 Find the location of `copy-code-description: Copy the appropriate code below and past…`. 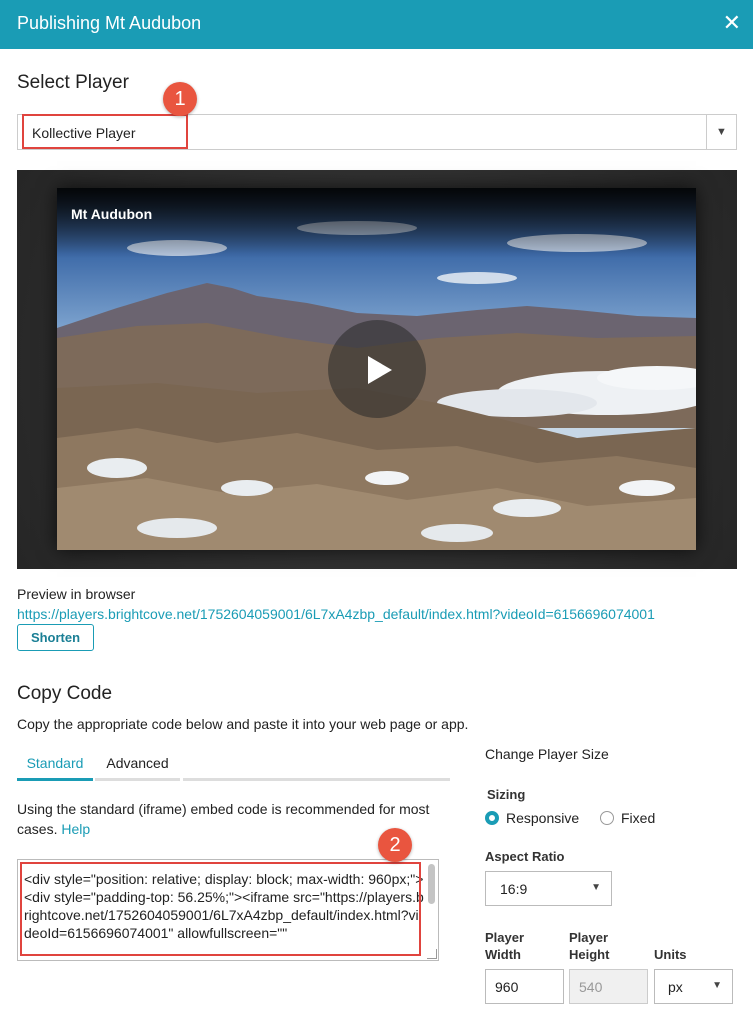

copy-code-description: Copy the appropriate code below and past… is located at coordinates (243, 724).